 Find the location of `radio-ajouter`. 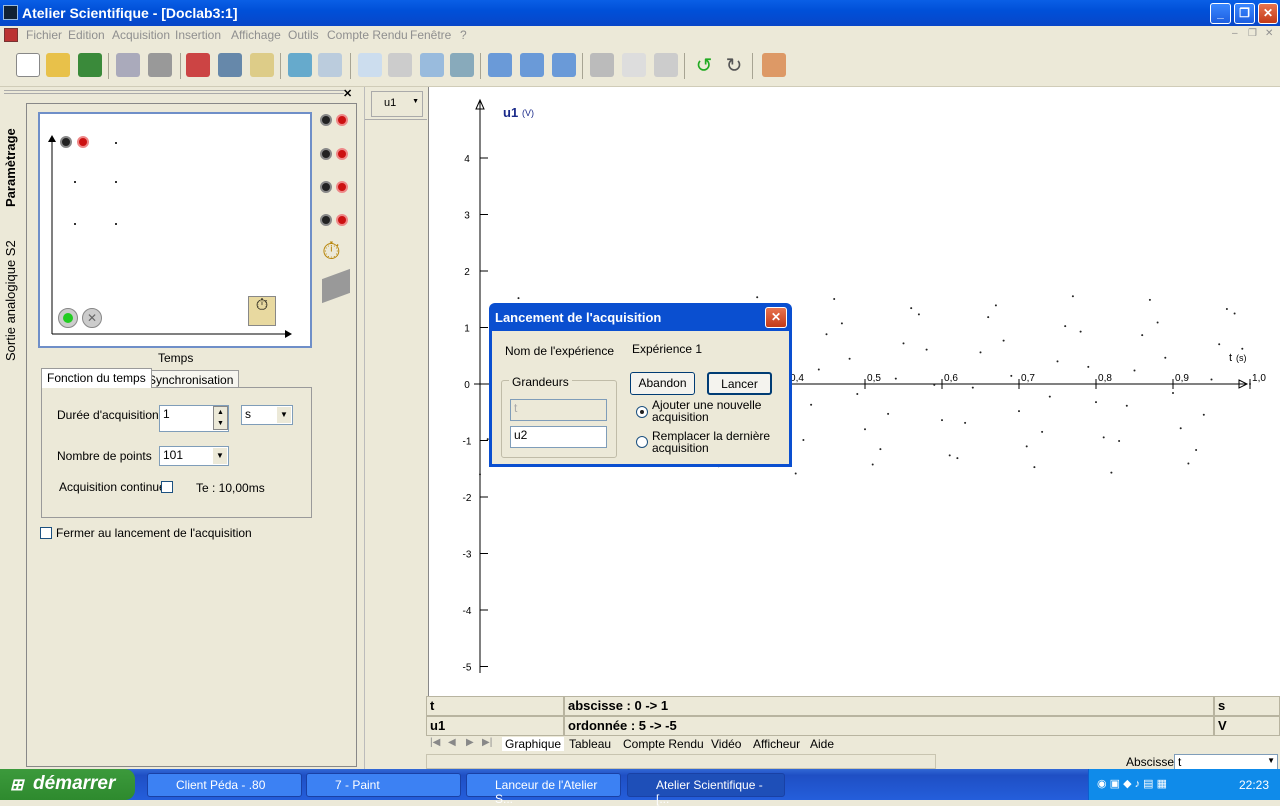

radio-ajouter is located at coordinates (642, 412).